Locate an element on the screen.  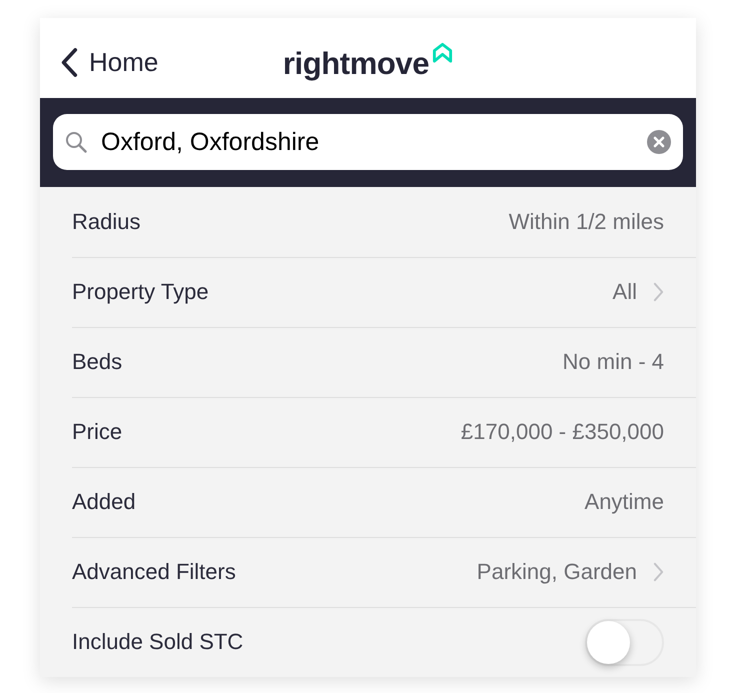
filter-label: Added is located at coordinates (104, 502).